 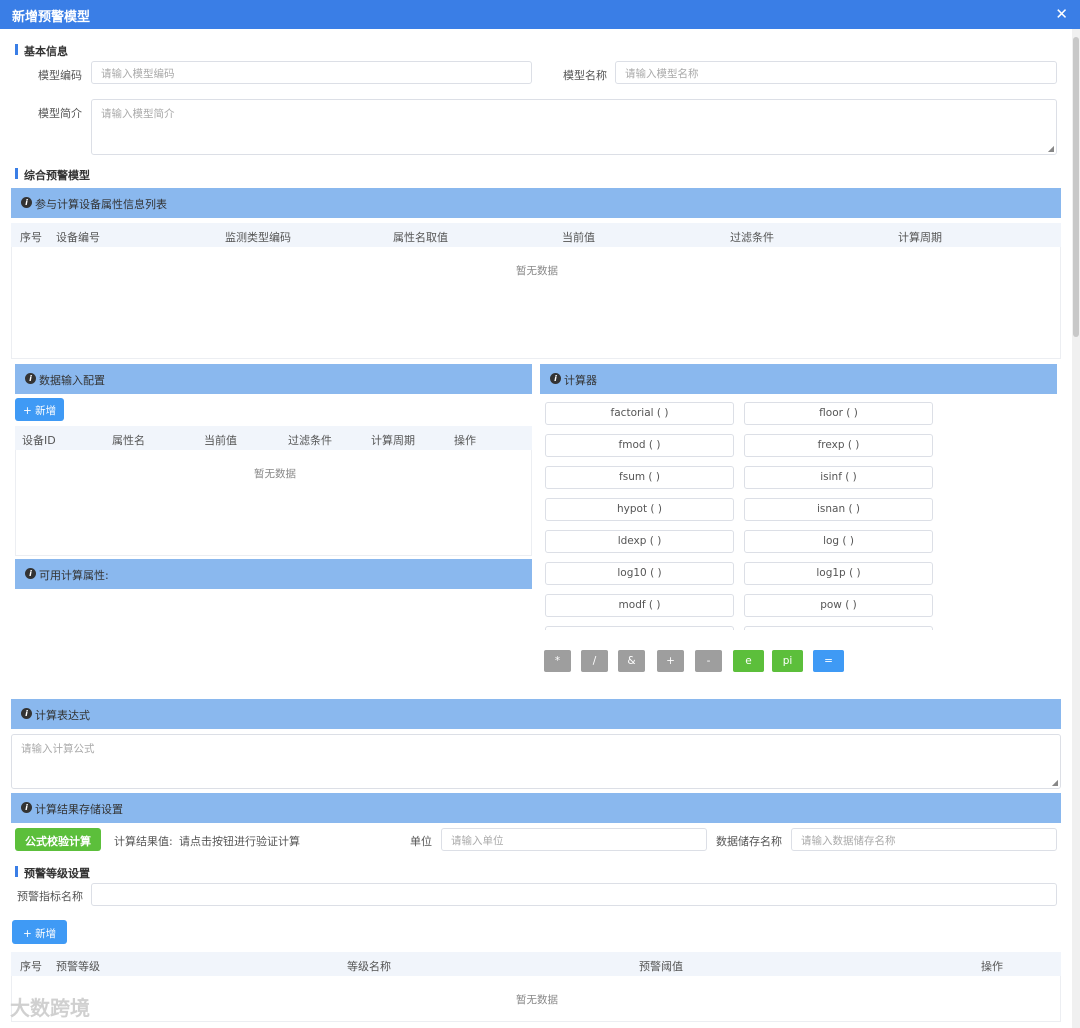 I want to click on calc-operator-button: e, so click(x=748, y=661).